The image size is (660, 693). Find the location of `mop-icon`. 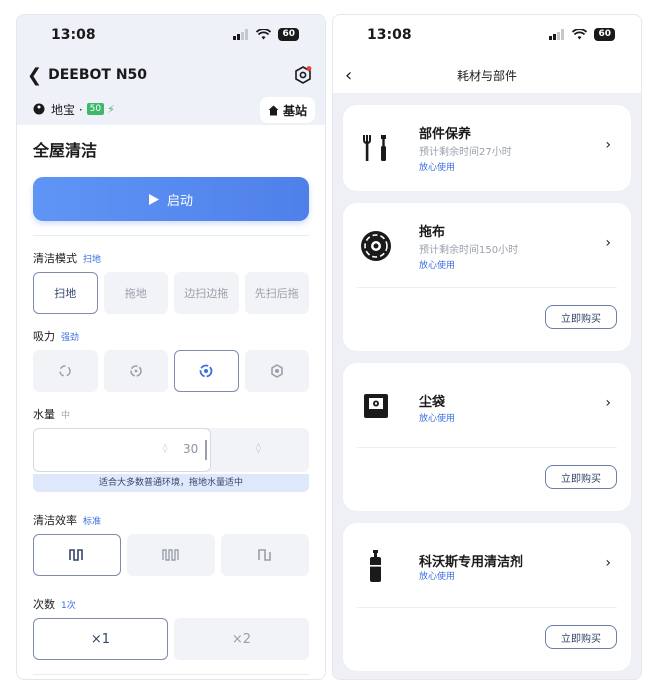

mop-icon is located at coordinates (376, 246).